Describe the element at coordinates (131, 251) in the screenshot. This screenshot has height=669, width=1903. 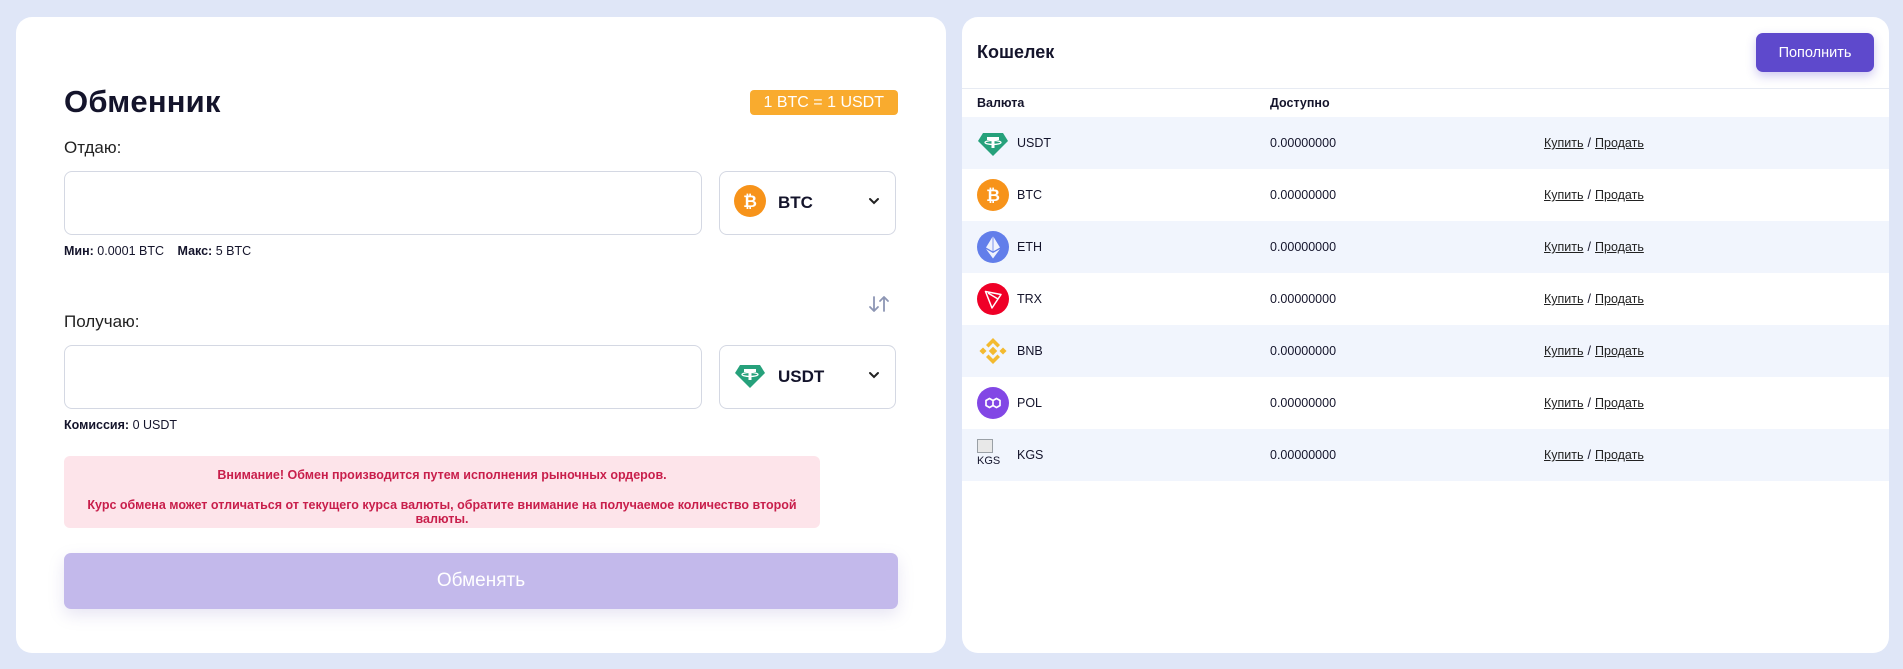
I see `min-value: 0.0001 BTC` at that location.